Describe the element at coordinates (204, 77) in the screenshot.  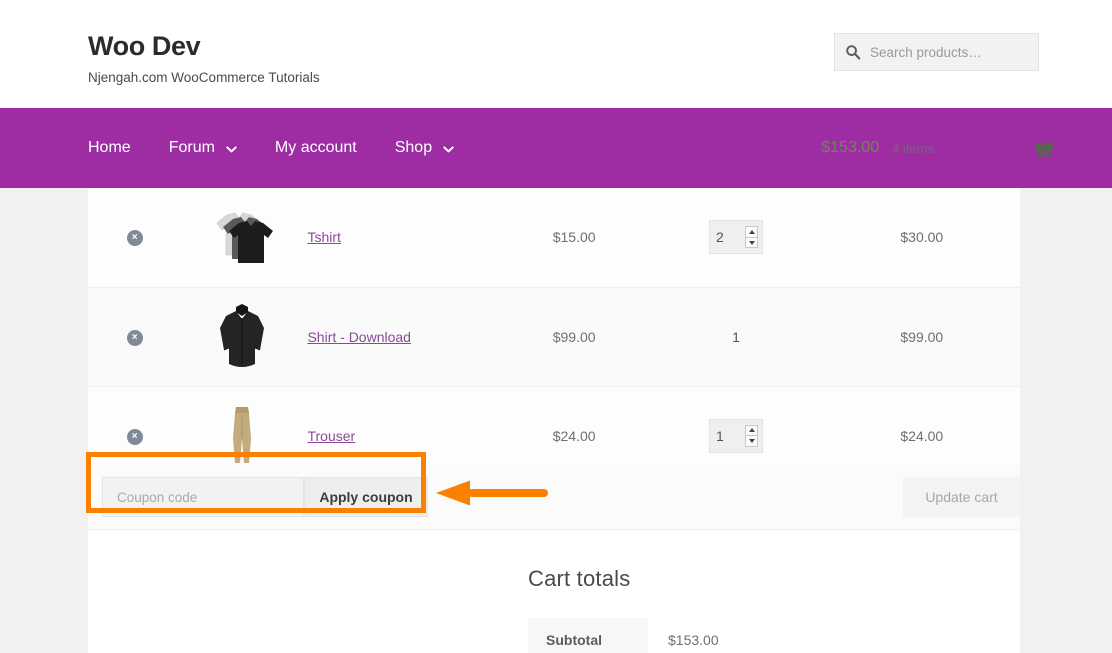
I see `site-tagline: Njengah.com WooCommerce Tutorials` at that location.